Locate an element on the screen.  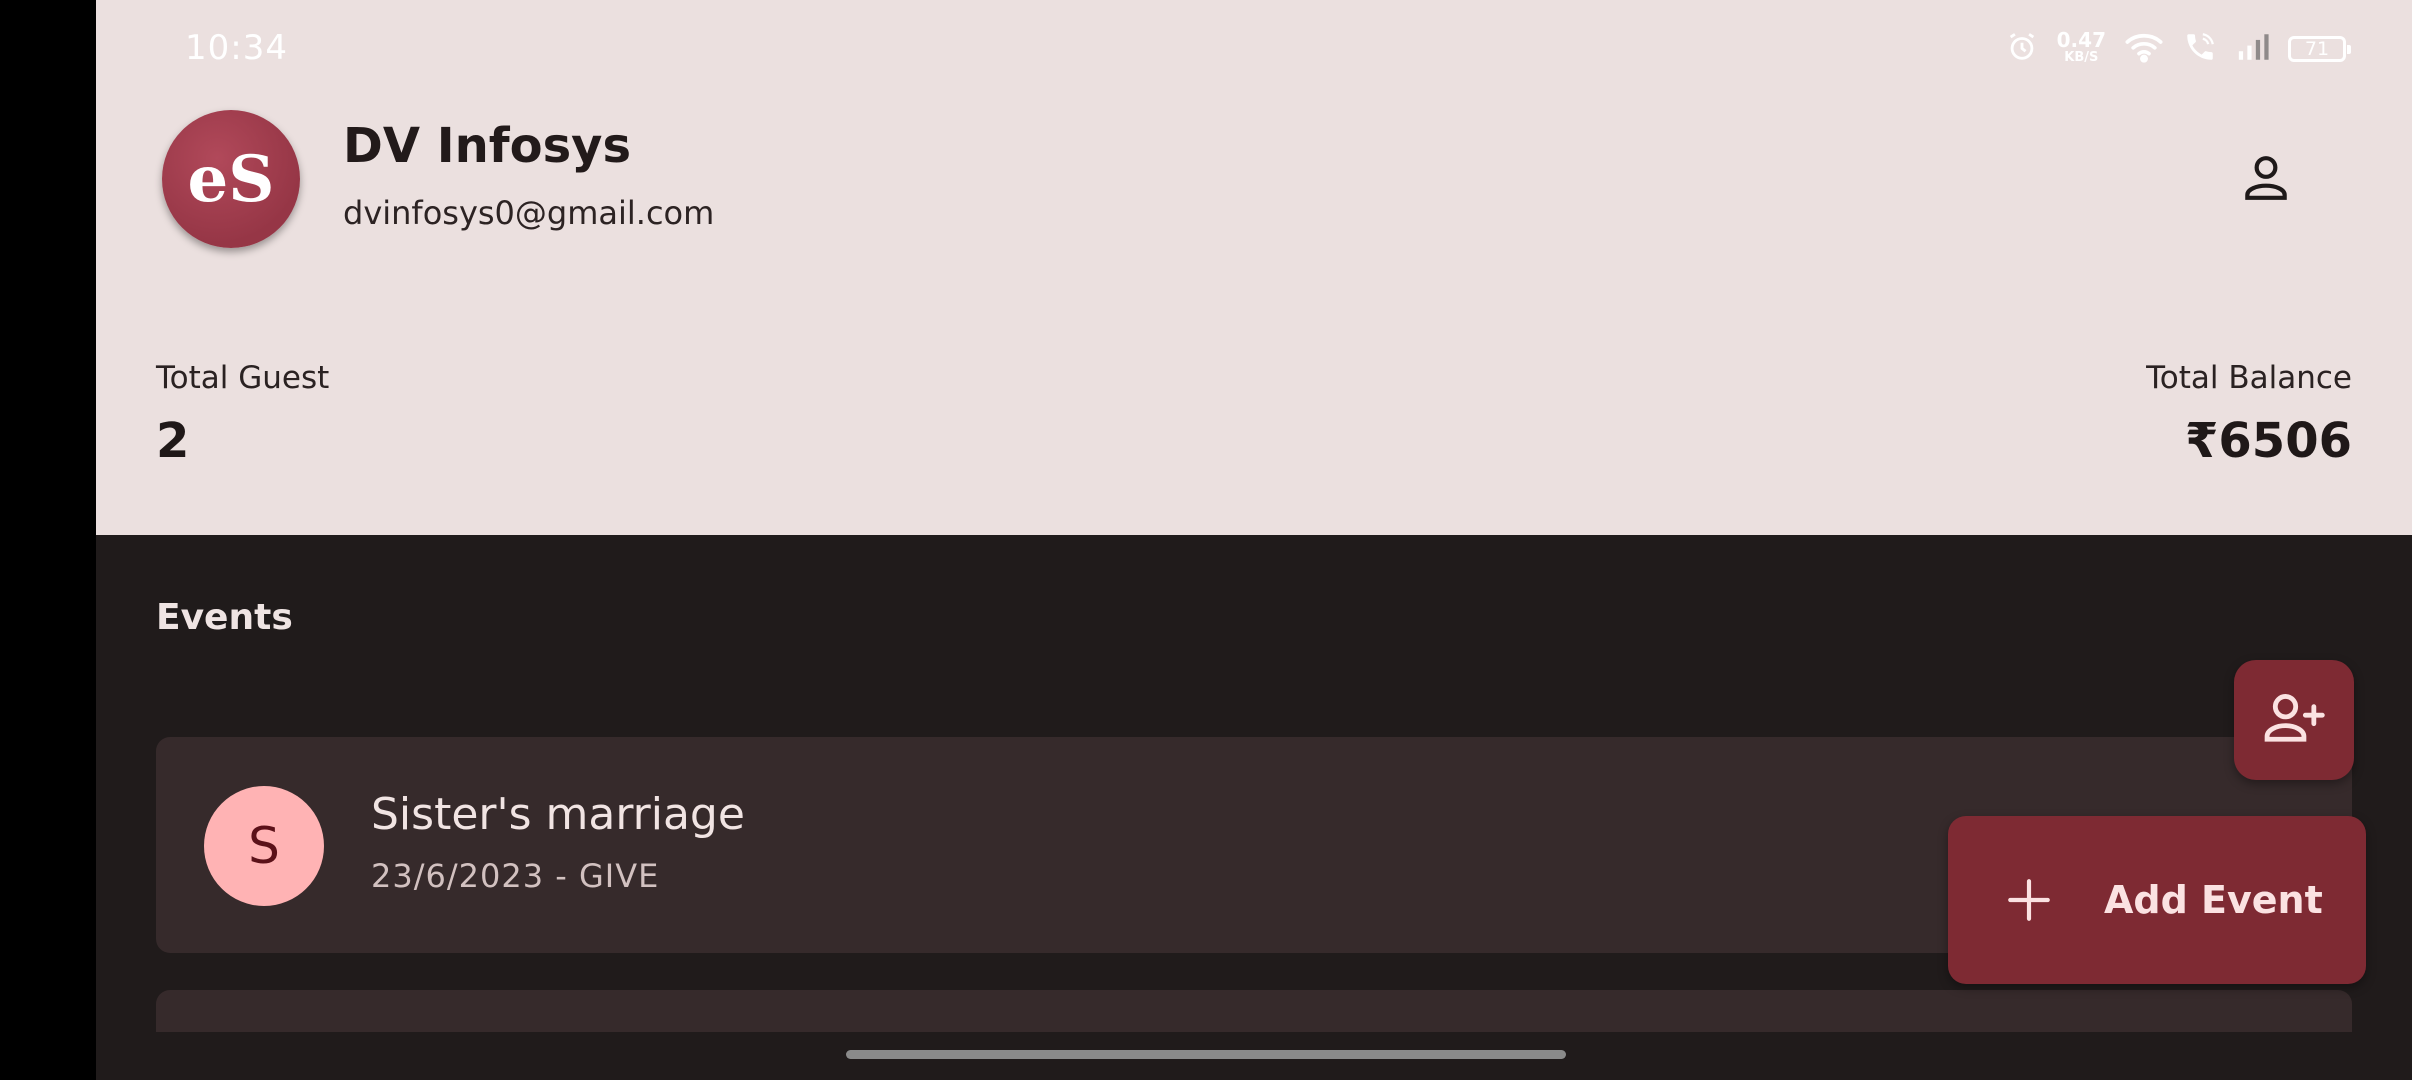
avatar: eS is located at coordinates (231, 179).